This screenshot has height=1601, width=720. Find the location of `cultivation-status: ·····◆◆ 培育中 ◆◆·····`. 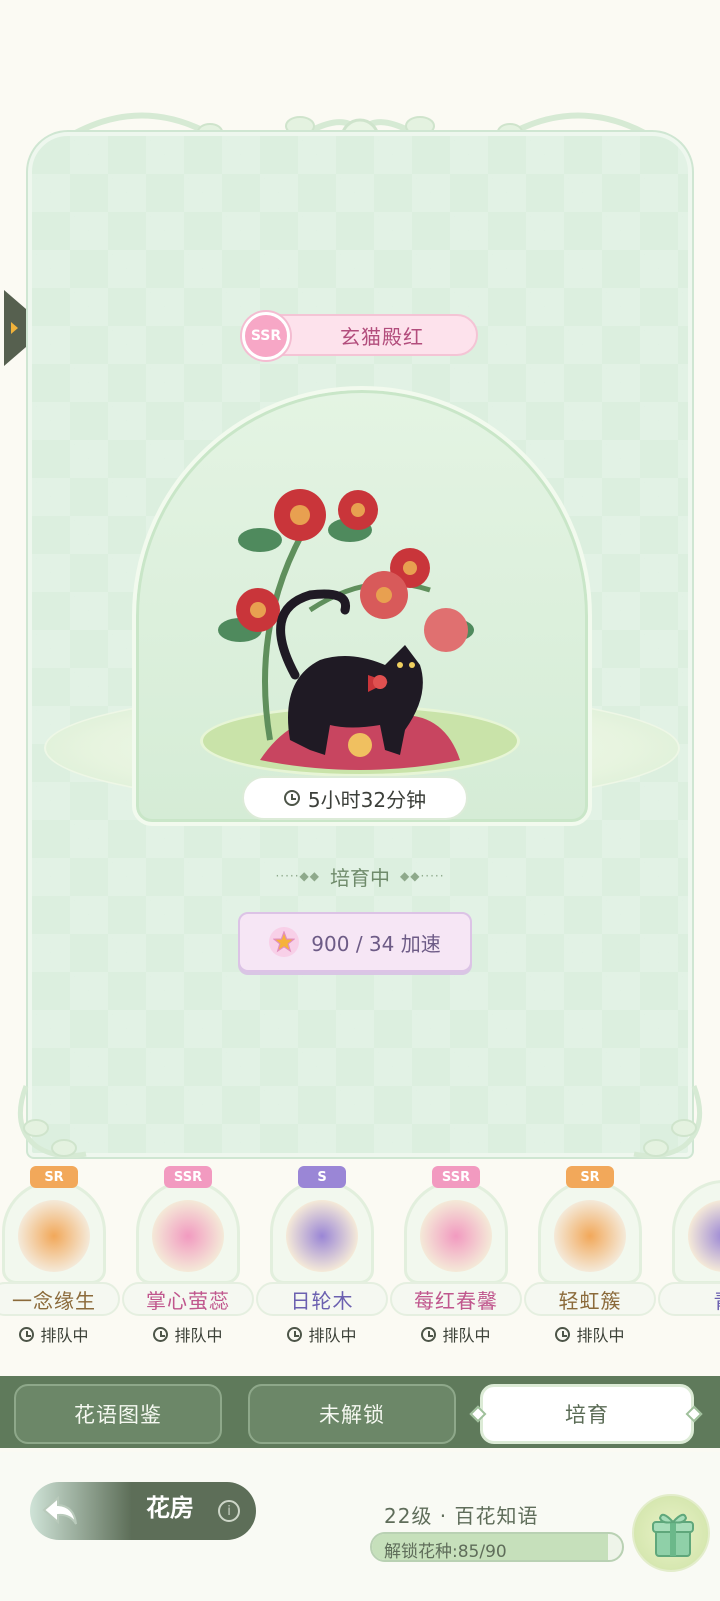

cultivation-status: ·····◆◆ 培育中 ◆◆····· is located at coordinates (360, 876).